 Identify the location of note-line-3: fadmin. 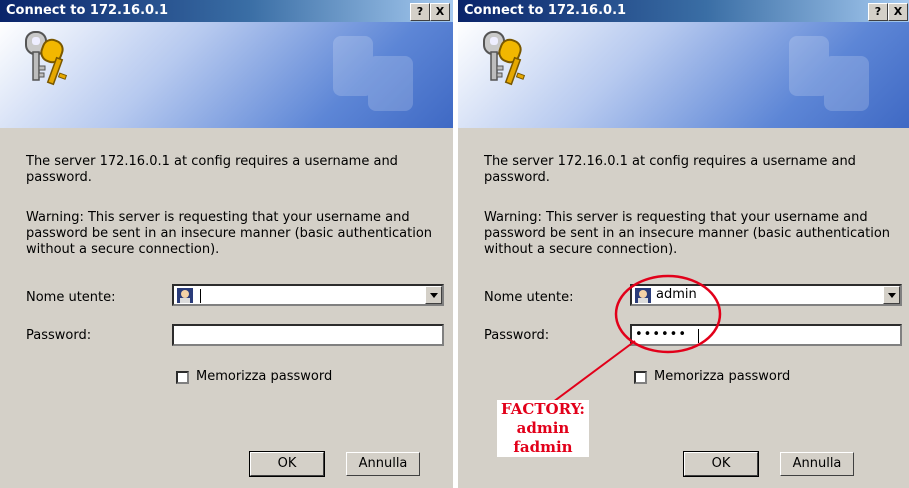
(543, 447).